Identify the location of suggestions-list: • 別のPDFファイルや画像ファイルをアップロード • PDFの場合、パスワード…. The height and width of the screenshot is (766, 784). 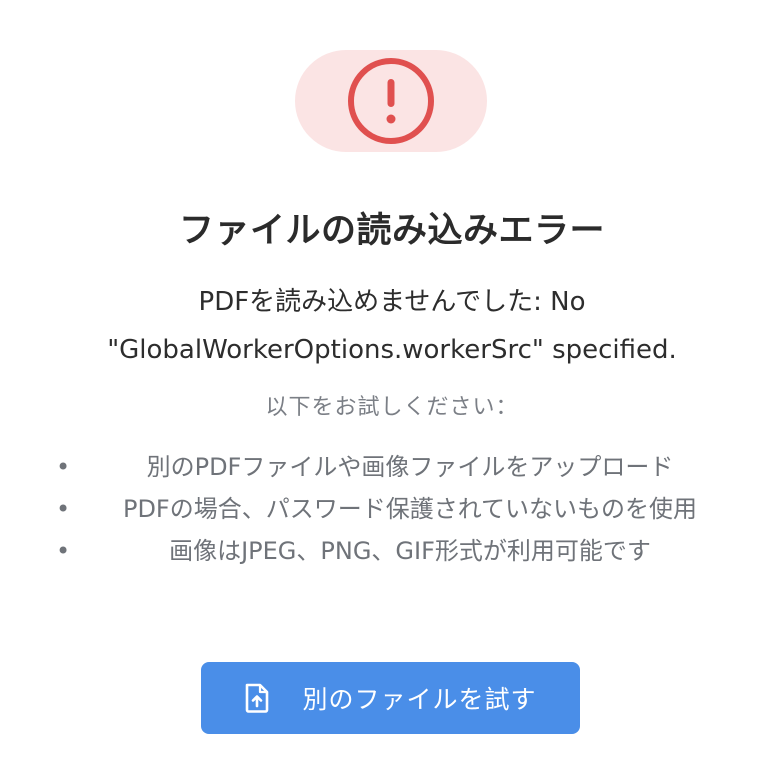
(392, 509).